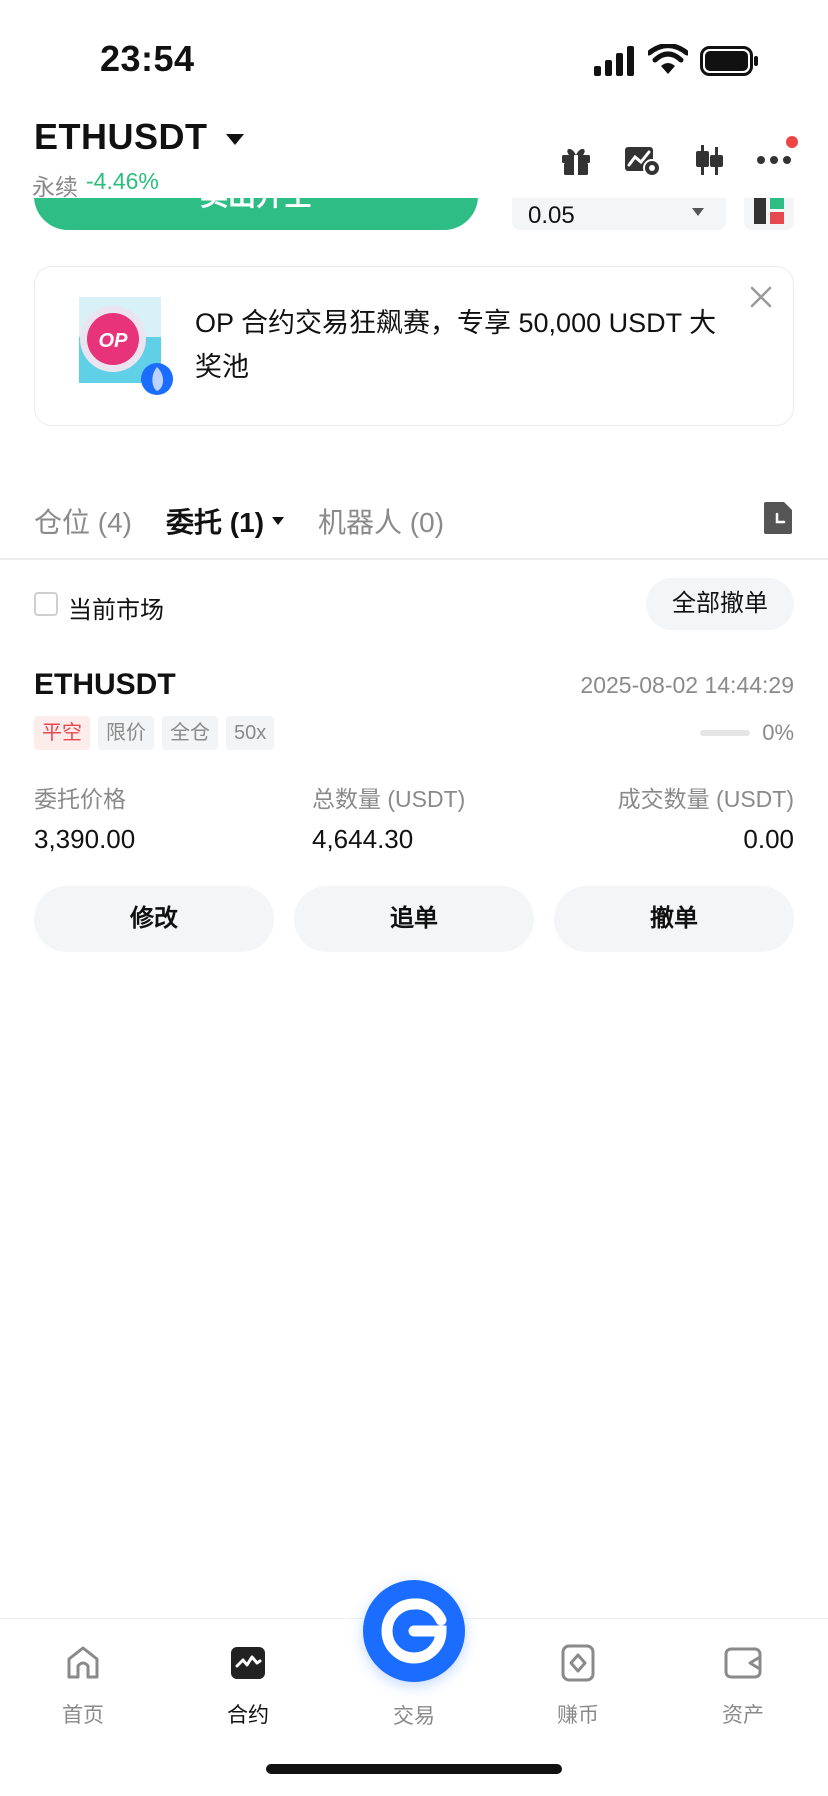  Describe the element at coordinates (126, 733) in the screenshot. I see `tag-order-type: 限价` at that location.